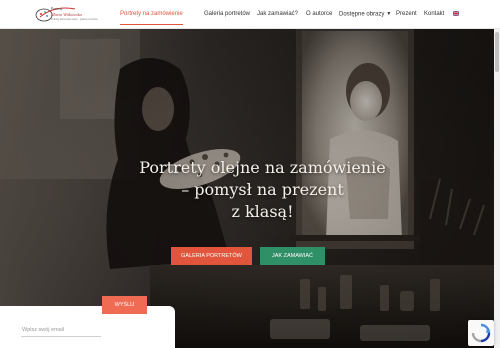 The image size is (500, 348). Describe the element at coordinates (362, 14) in the screenshot. I see `nav-label: Dostępne obrazy` at that location.